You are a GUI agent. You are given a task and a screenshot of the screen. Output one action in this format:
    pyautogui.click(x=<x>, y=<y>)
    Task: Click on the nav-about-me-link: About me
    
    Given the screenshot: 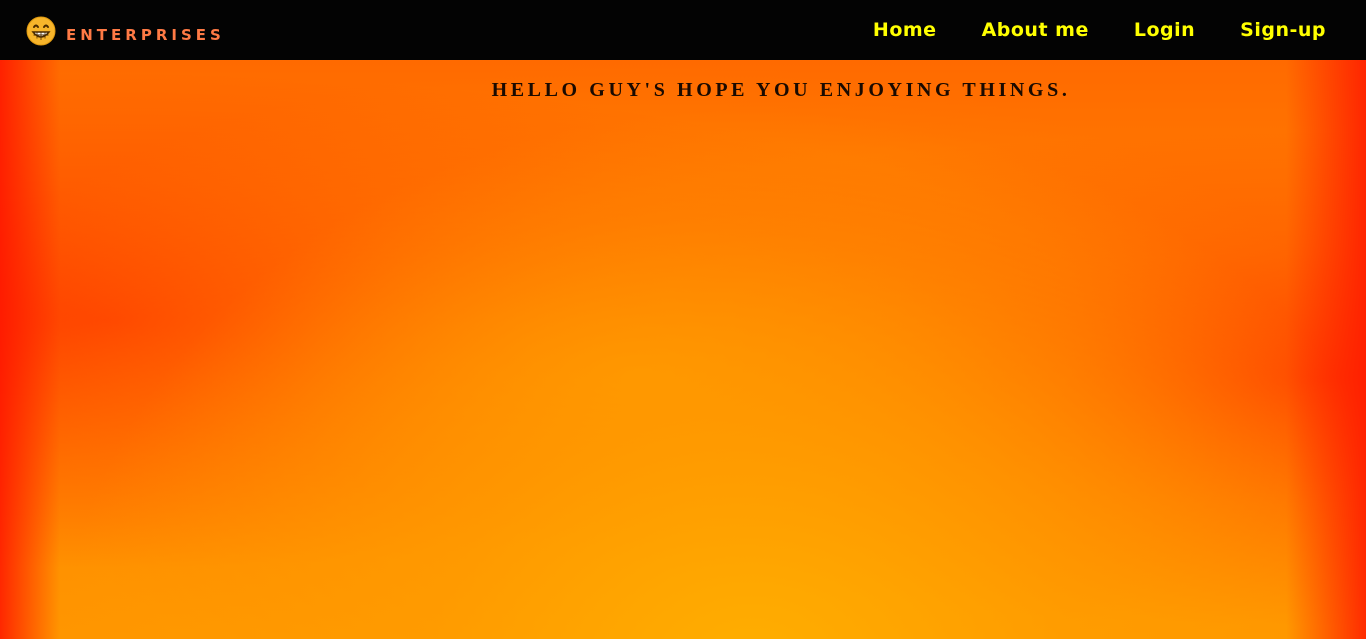 What is the action you would take?
    pyautogui.click(x=1035, y=30)
    